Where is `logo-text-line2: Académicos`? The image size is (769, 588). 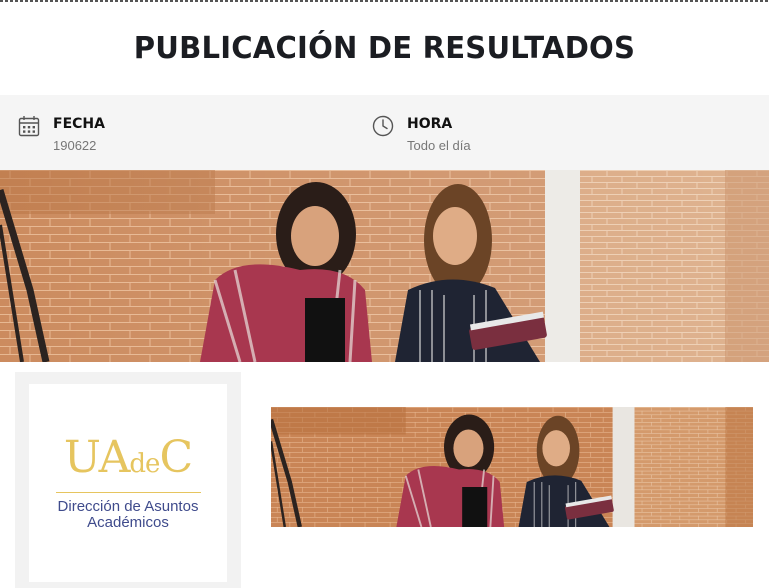 logo-text-line2: Académicos is located at coordinates (128, 522).